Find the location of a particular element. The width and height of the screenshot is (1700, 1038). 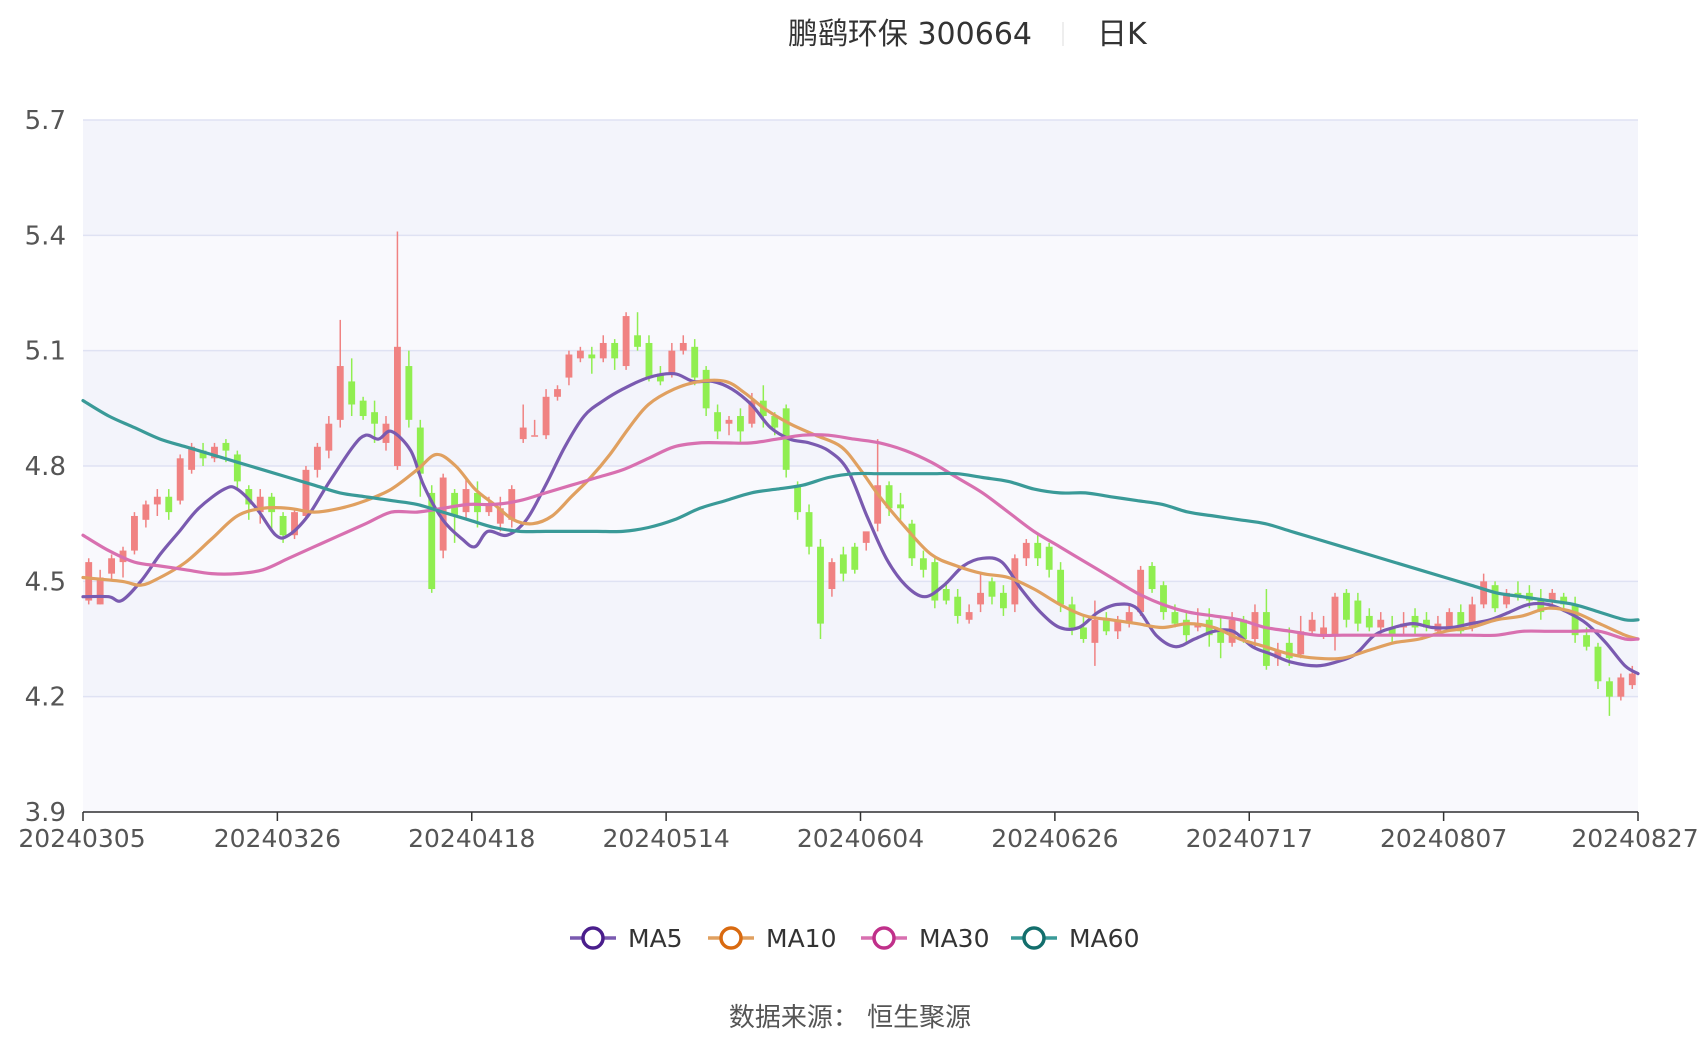

y-tick-label: 4.8 is located at coordinates (45, 467).